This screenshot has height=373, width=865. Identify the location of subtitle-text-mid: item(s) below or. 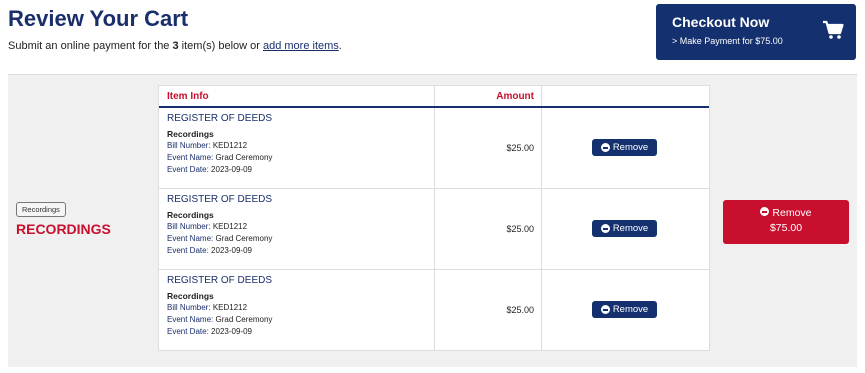
(220, 46).